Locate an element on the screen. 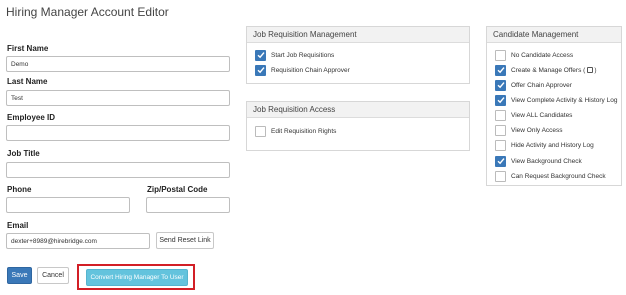  zip-field is located at coordinates (188, 205).